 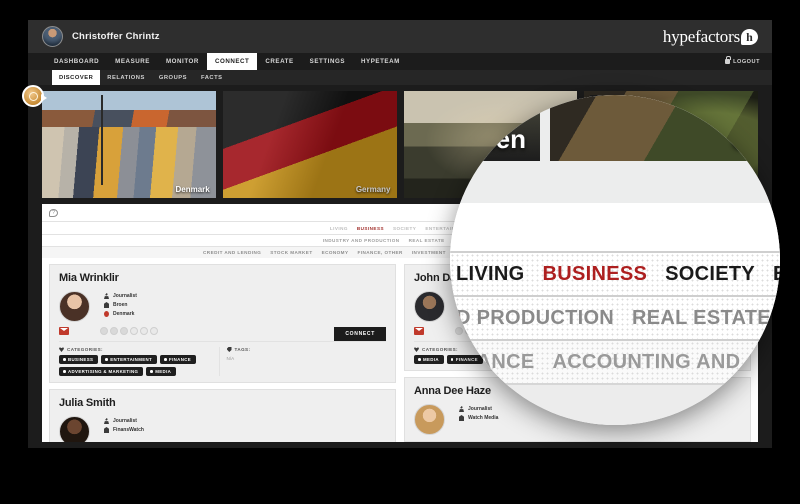 I want to click on journalist-outlet: Broen, so click(x=120, y=305).